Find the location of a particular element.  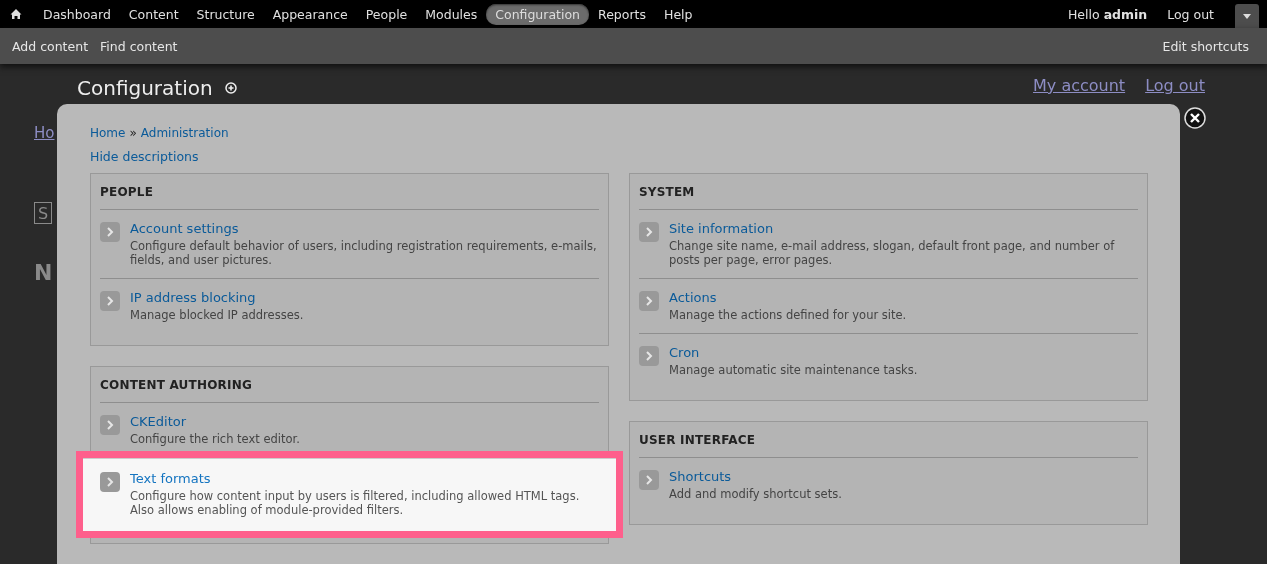

config-description: Manage automatic site maintenance tasks. is located at coordinates (793, 370).